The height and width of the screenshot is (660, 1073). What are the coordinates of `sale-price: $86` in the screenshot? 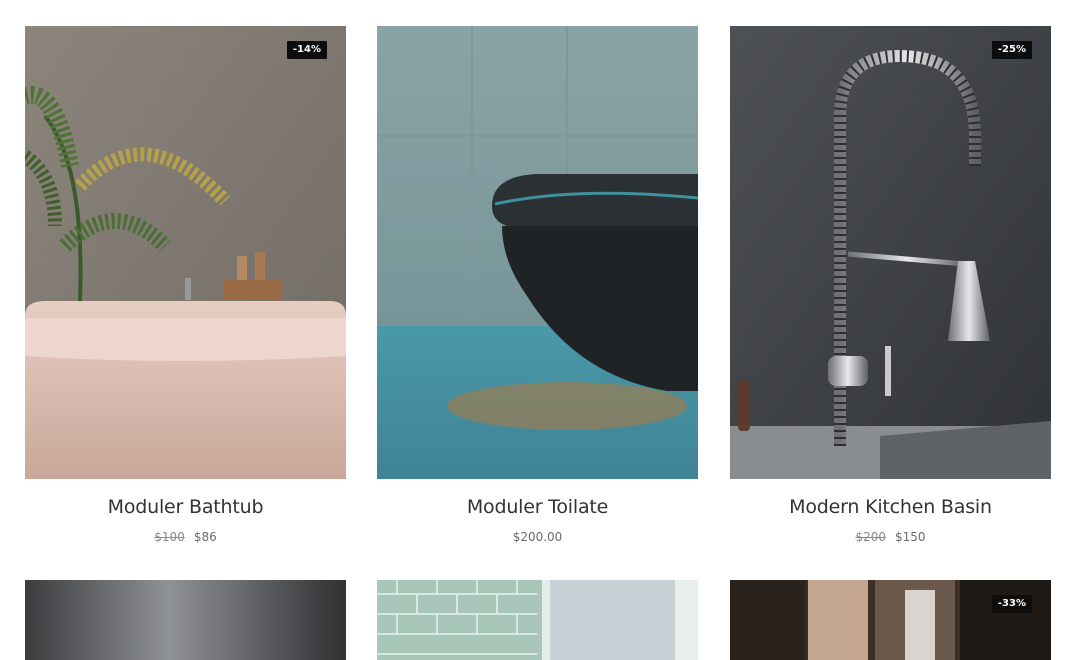 It's located at (205, 537).